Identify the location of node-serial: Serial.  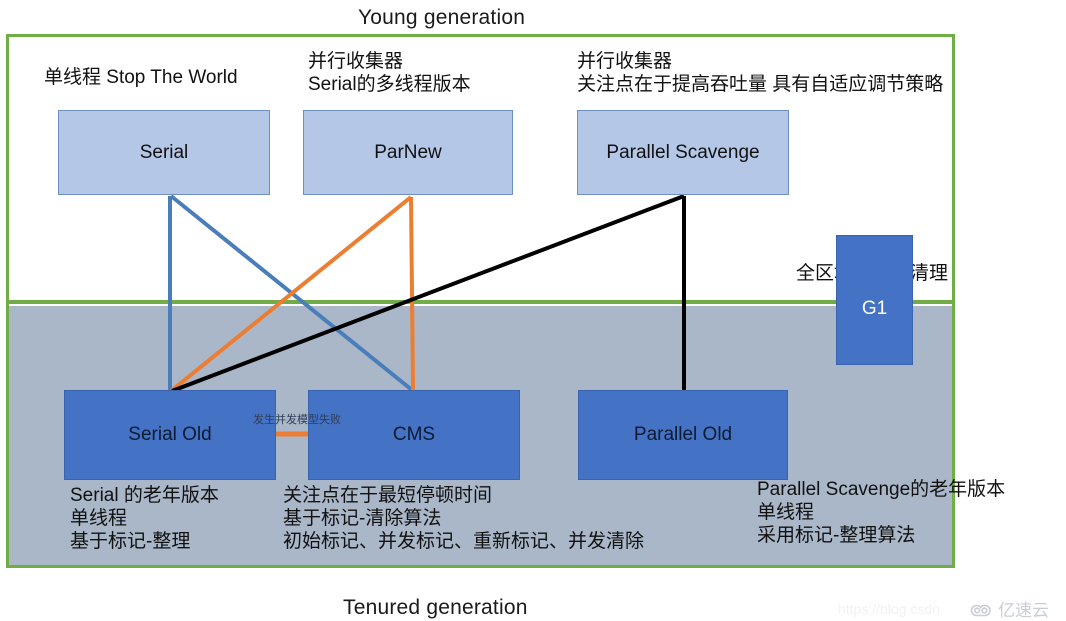
(164, 152).